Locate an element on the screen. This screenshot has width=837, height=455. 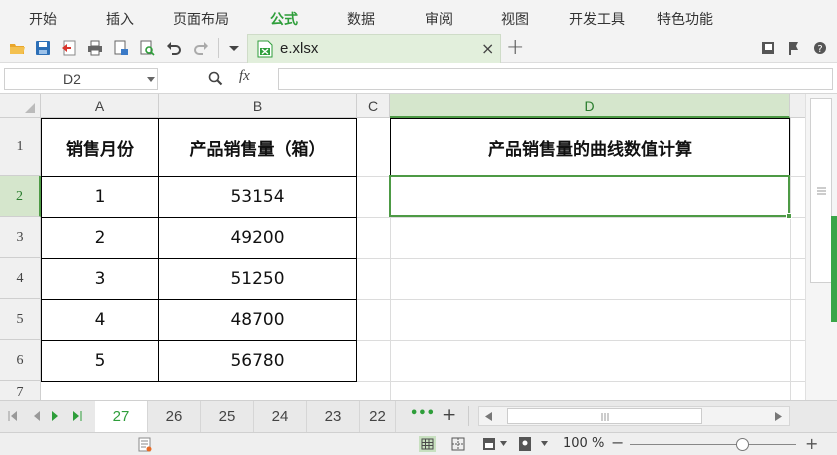
row-header-3: 3 is located at coordinates (20, 237).